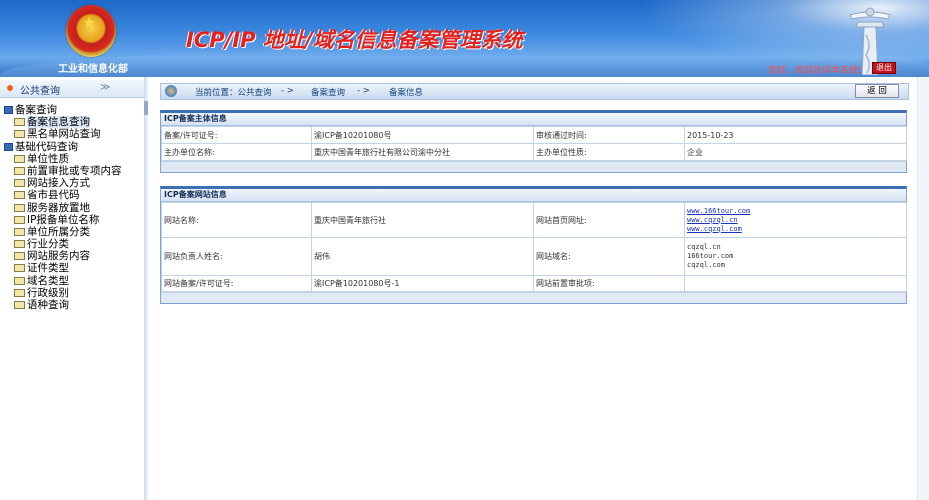 The height and width of the screenshot is (500, 929). Describe the element at coordinates (877, 91) in the screenshot. I see `back-button: 返 回` at that location.